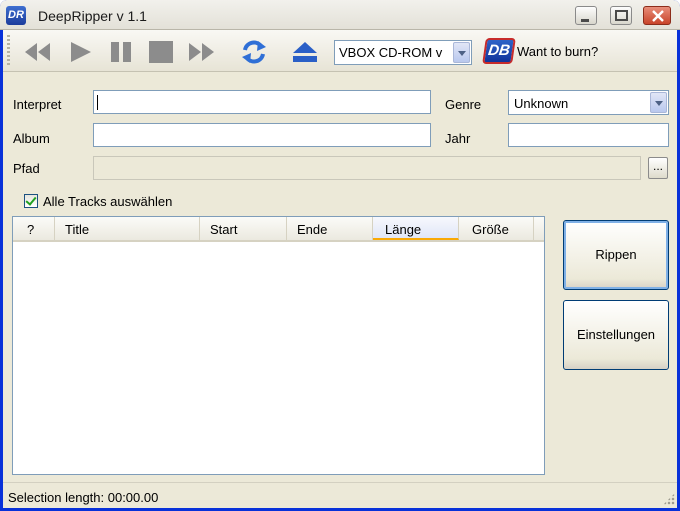 The image size is (680, 511). What do you see at coordinates (330, 228) in the screenshot?
I see `column-header-end: Ende` at bounding box center [330, 228].